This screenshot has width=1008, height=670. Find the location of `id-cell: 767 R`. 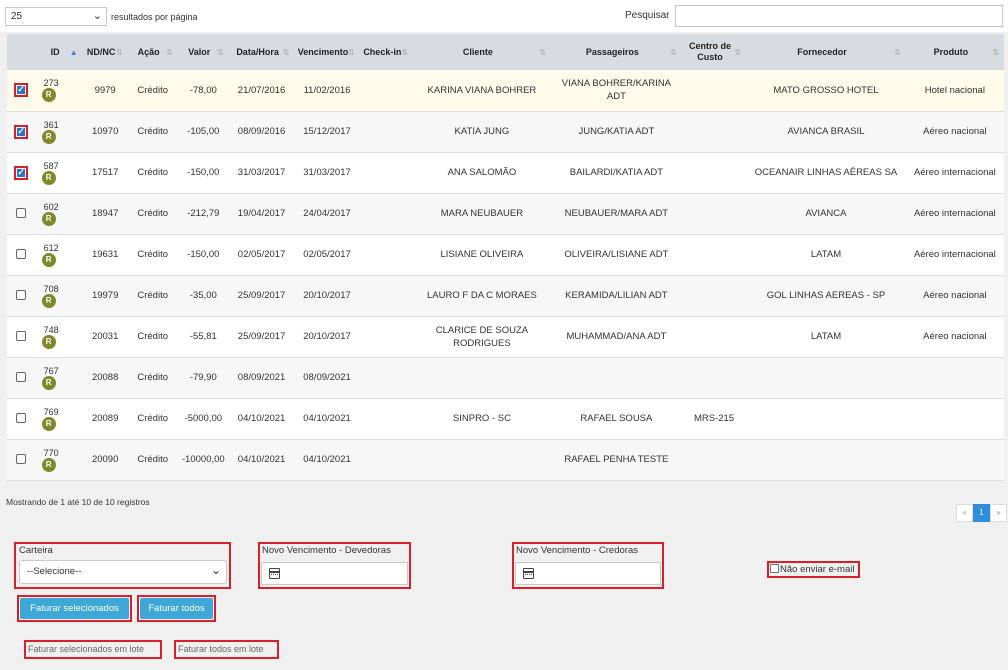

id-cell: 767 R is located at coordinates (59, 377).